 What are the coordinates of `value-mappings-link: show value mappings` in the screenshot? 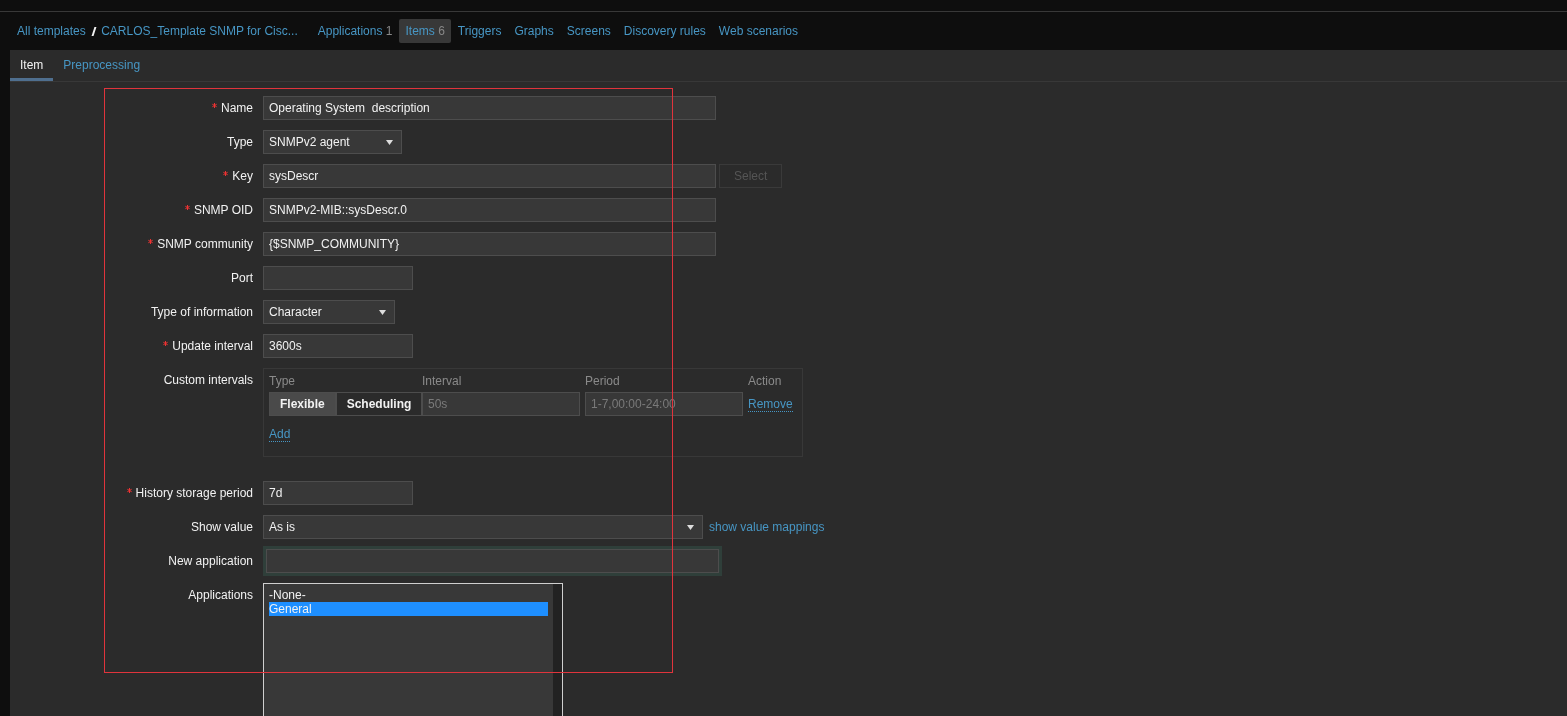 It's located at (767, 527).